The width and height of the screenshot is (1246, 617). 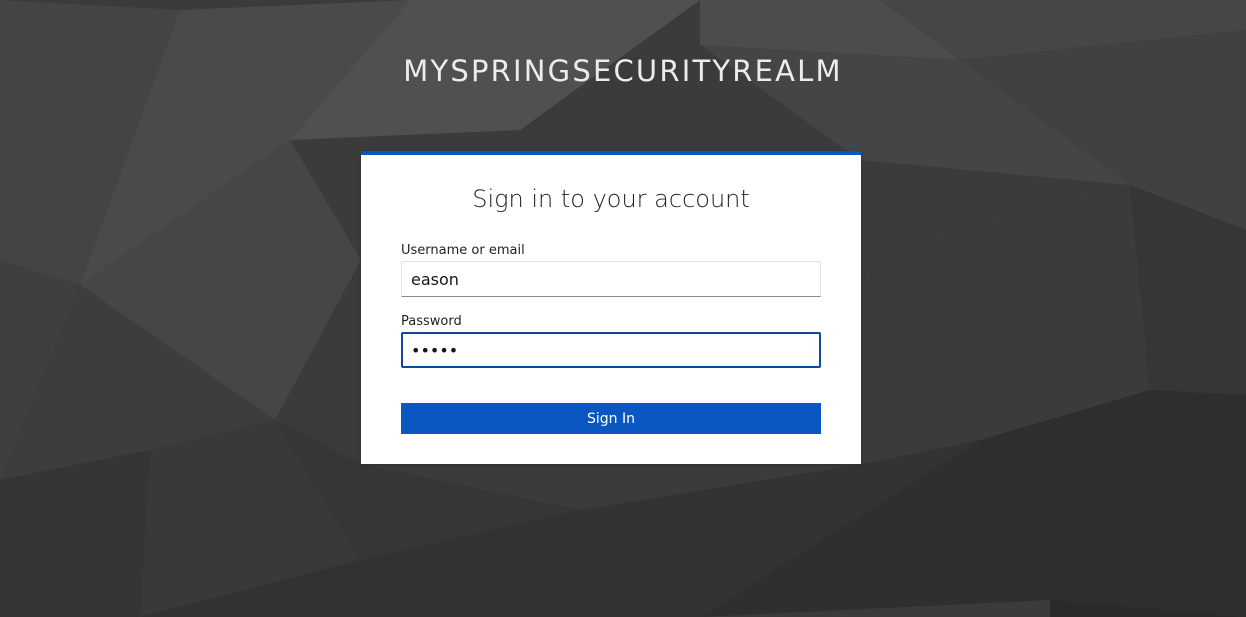 What do you see at coordinates (611, 199) in the screenshot?
I see `login-heading: Sign in to your account` at bounding box center [611, 199].